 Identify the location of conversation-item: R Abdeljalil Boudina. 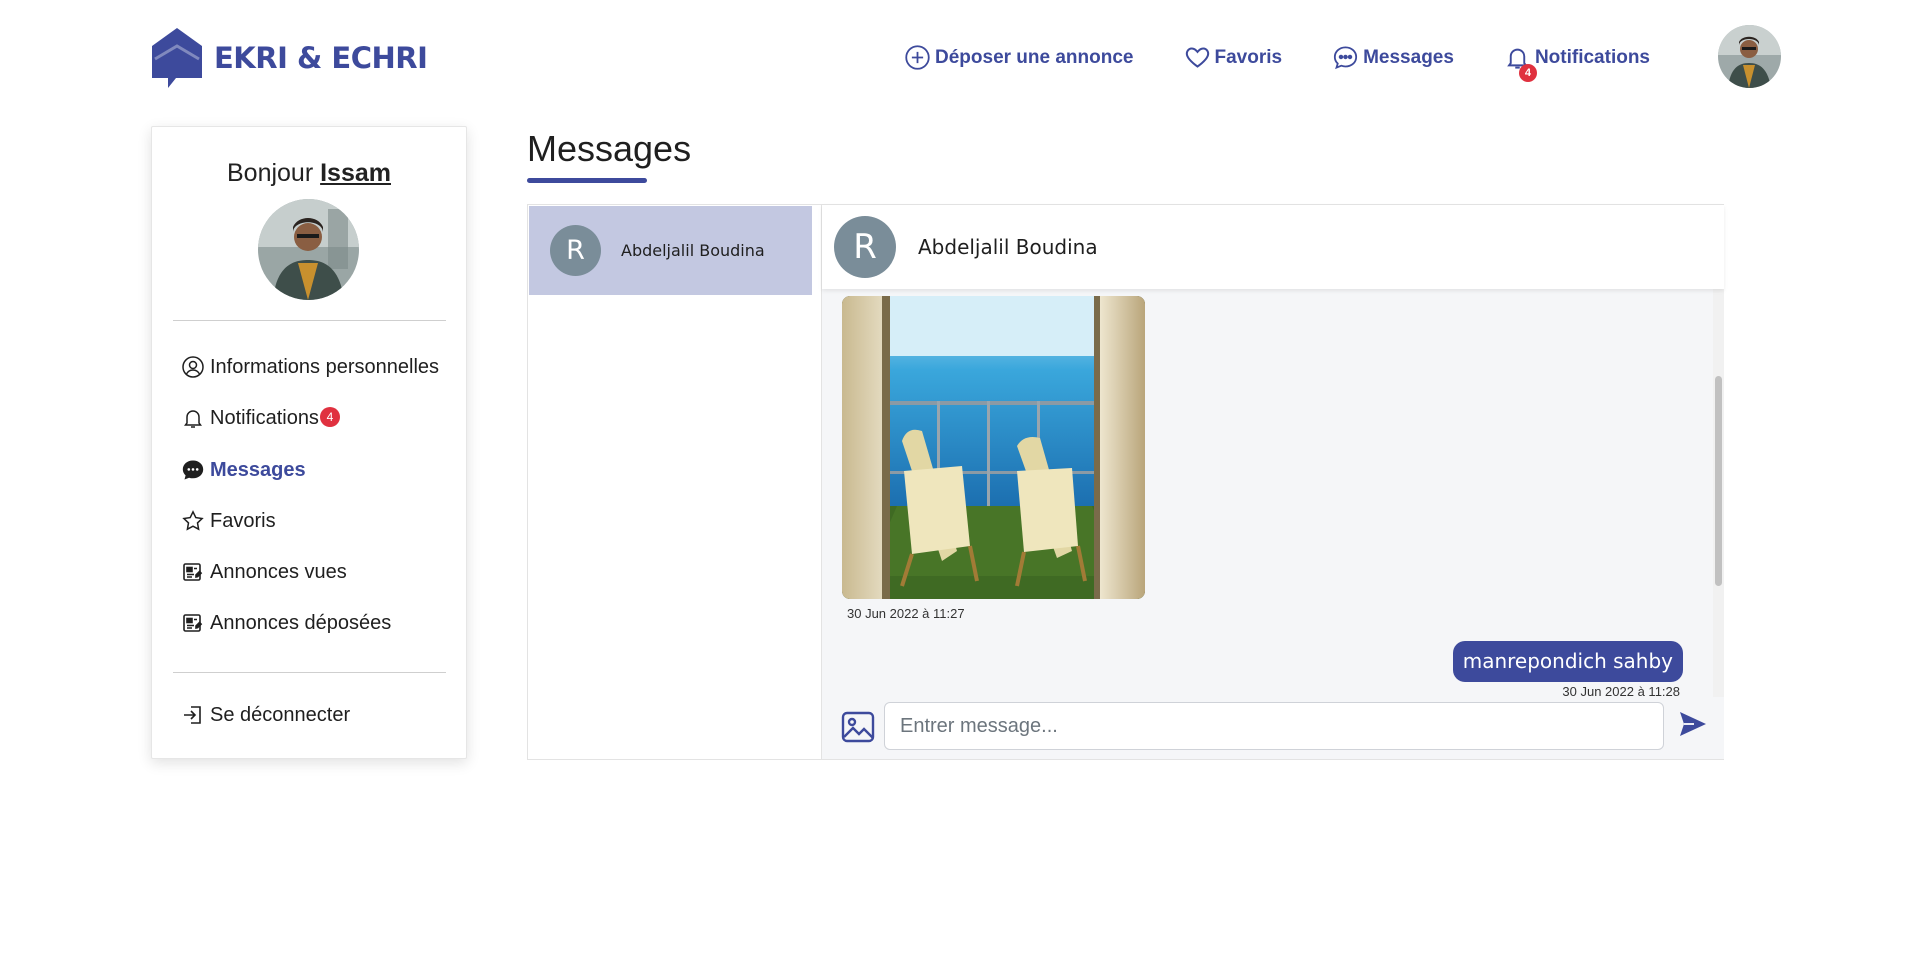
(670, 250).